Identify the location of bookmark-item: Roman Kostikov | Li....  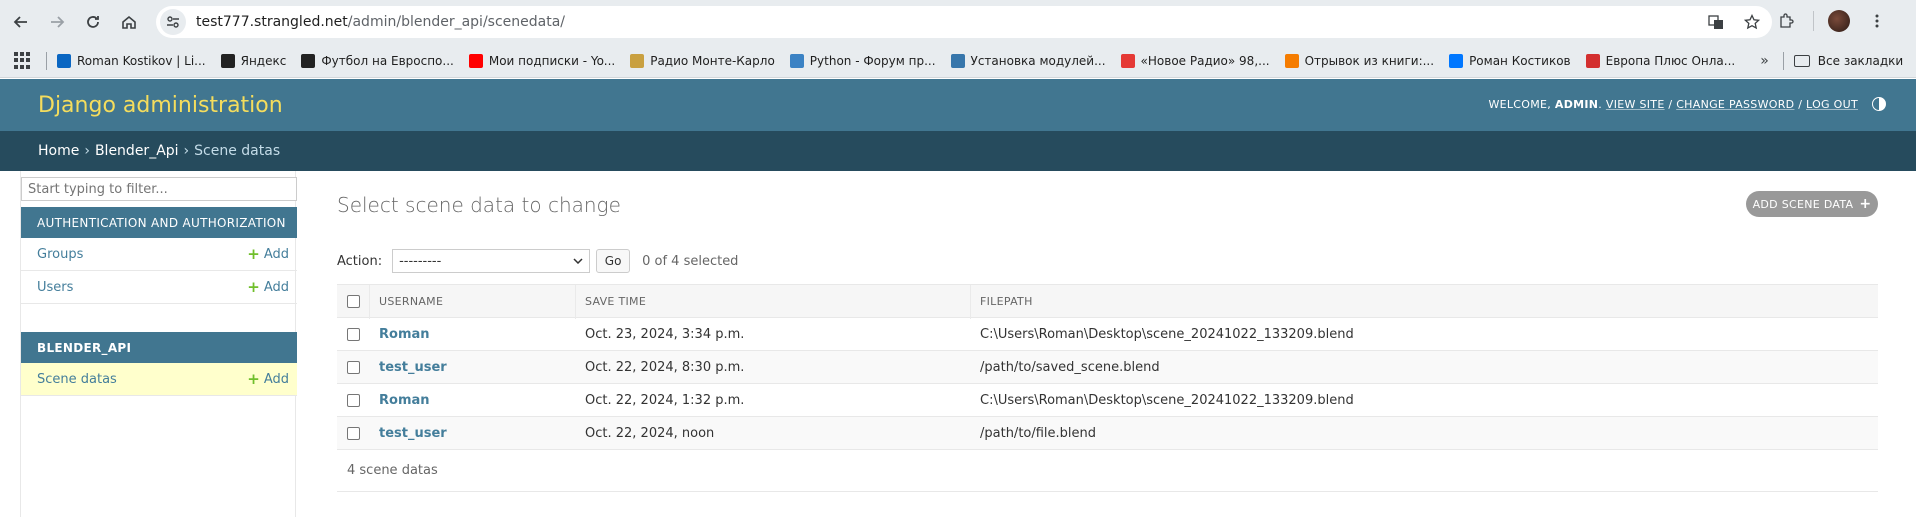
(131, 60).